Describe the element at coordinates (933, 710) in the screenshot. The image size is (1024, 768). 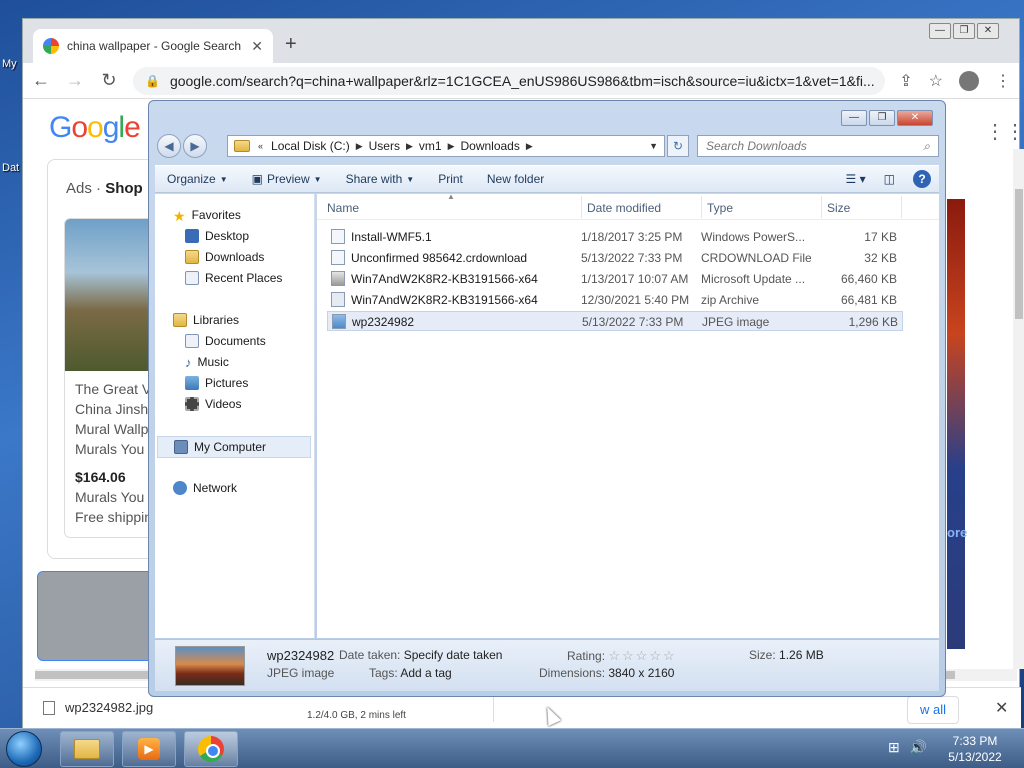
I see `show-all-button: w all` at that location.